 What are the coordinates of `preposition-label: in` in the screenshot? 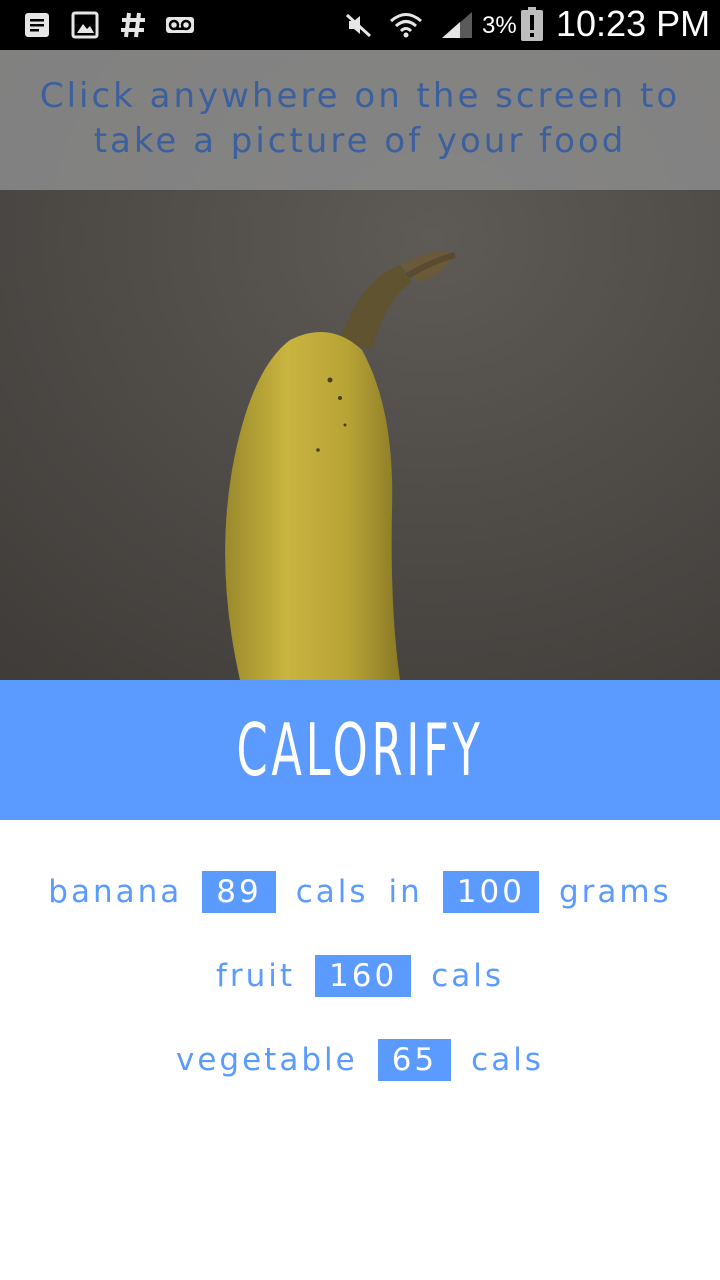 It's located at (405, 892).